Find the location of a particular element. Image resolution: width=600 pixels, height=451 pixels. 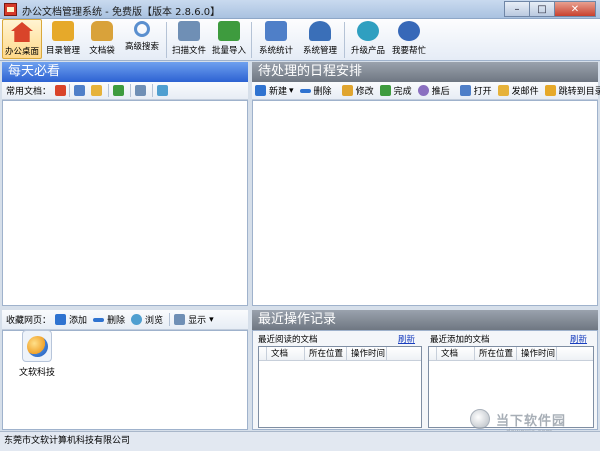

action-label: 浏览 is located at coordinates (154, 321).